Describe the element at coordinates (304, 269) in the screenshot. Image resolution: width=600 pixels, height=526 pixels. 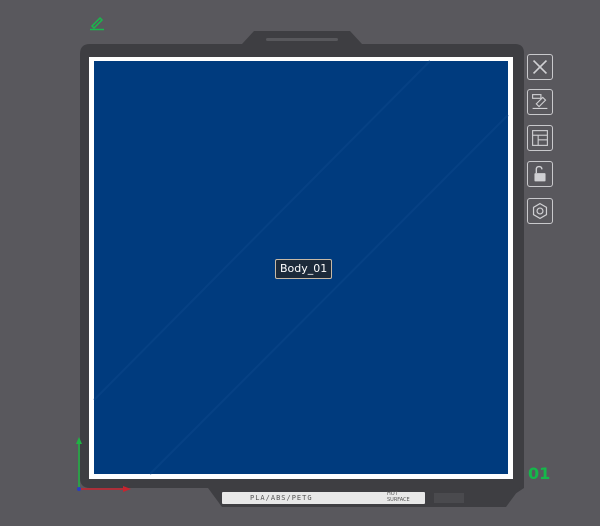
I see `object-name-label: Body_01` at that location.